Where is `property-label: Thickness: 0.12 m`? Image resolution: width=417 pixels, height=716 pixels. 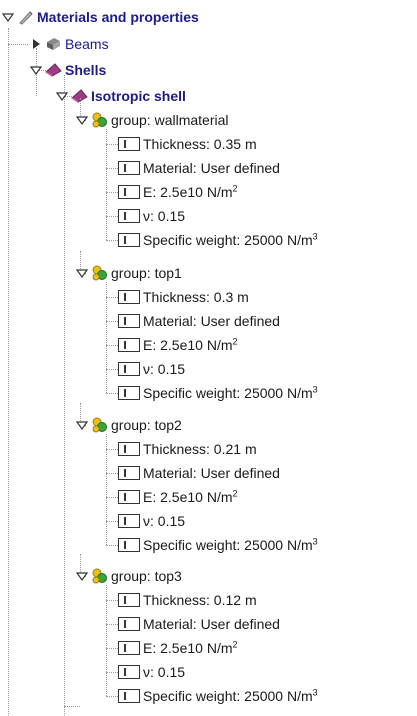 property-label: Thickness: 0.12 m is located at coordinates (200, 600).